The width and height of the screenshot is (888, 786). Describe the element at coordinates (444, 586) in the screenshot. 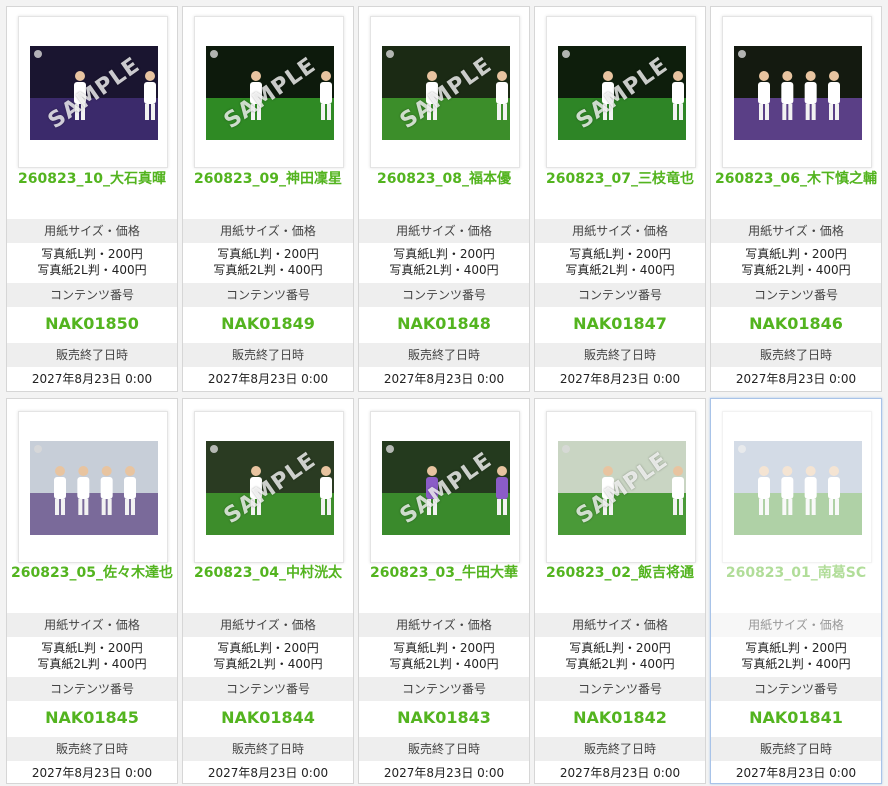

I see `product-title: 260823_03_牛田大華` at that location.